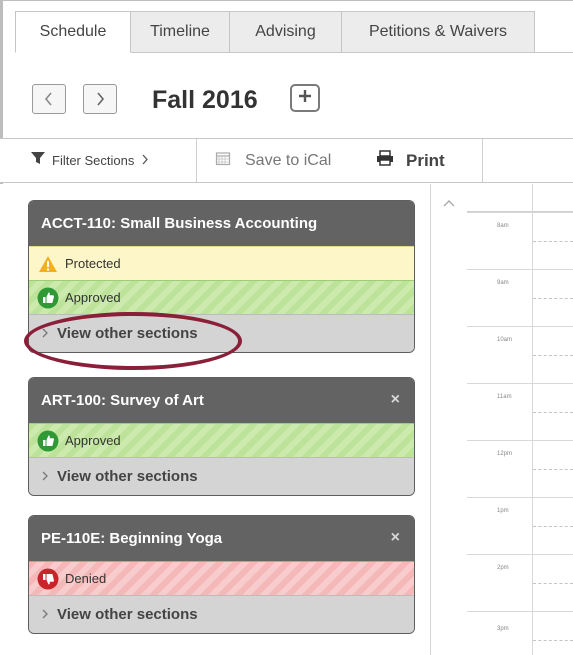 The image size is (573, 655). I want to click on course-title-text: ART-100: Survey of Art, so click(122, 400).